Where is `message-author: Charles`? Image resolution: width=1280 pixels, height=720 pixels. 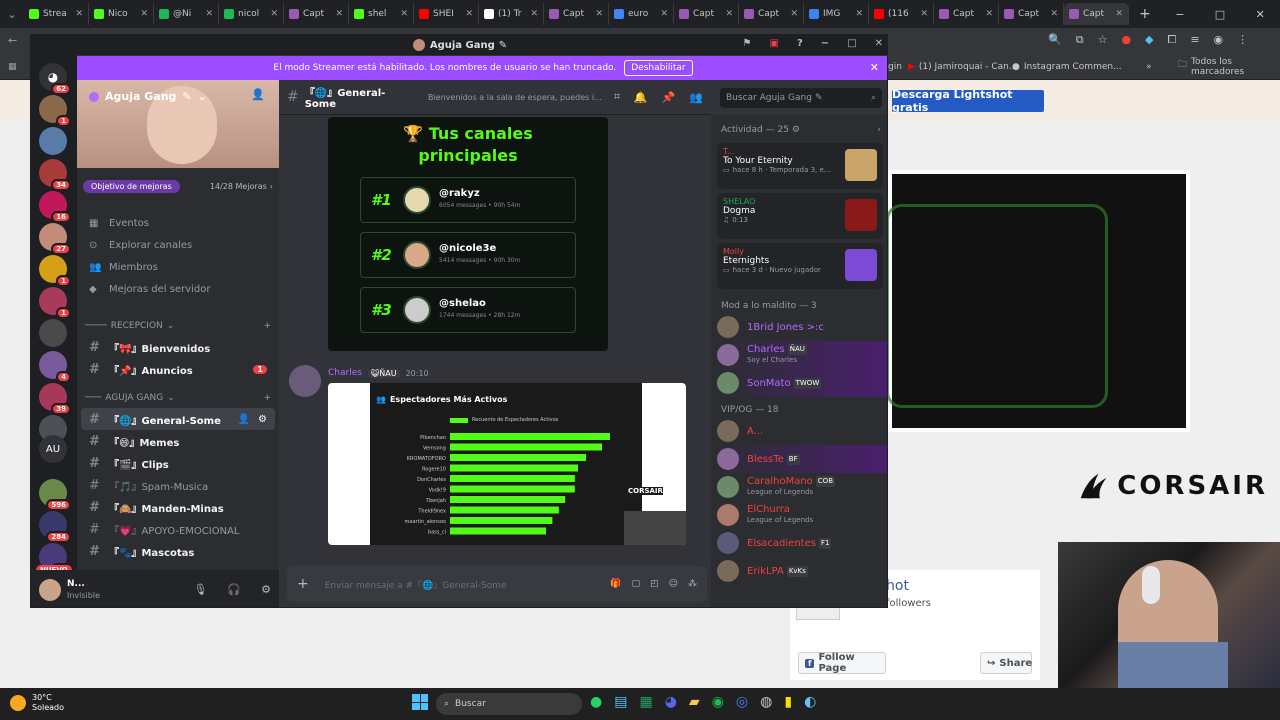
message-author: Charles is located at coordinates (345, 373).